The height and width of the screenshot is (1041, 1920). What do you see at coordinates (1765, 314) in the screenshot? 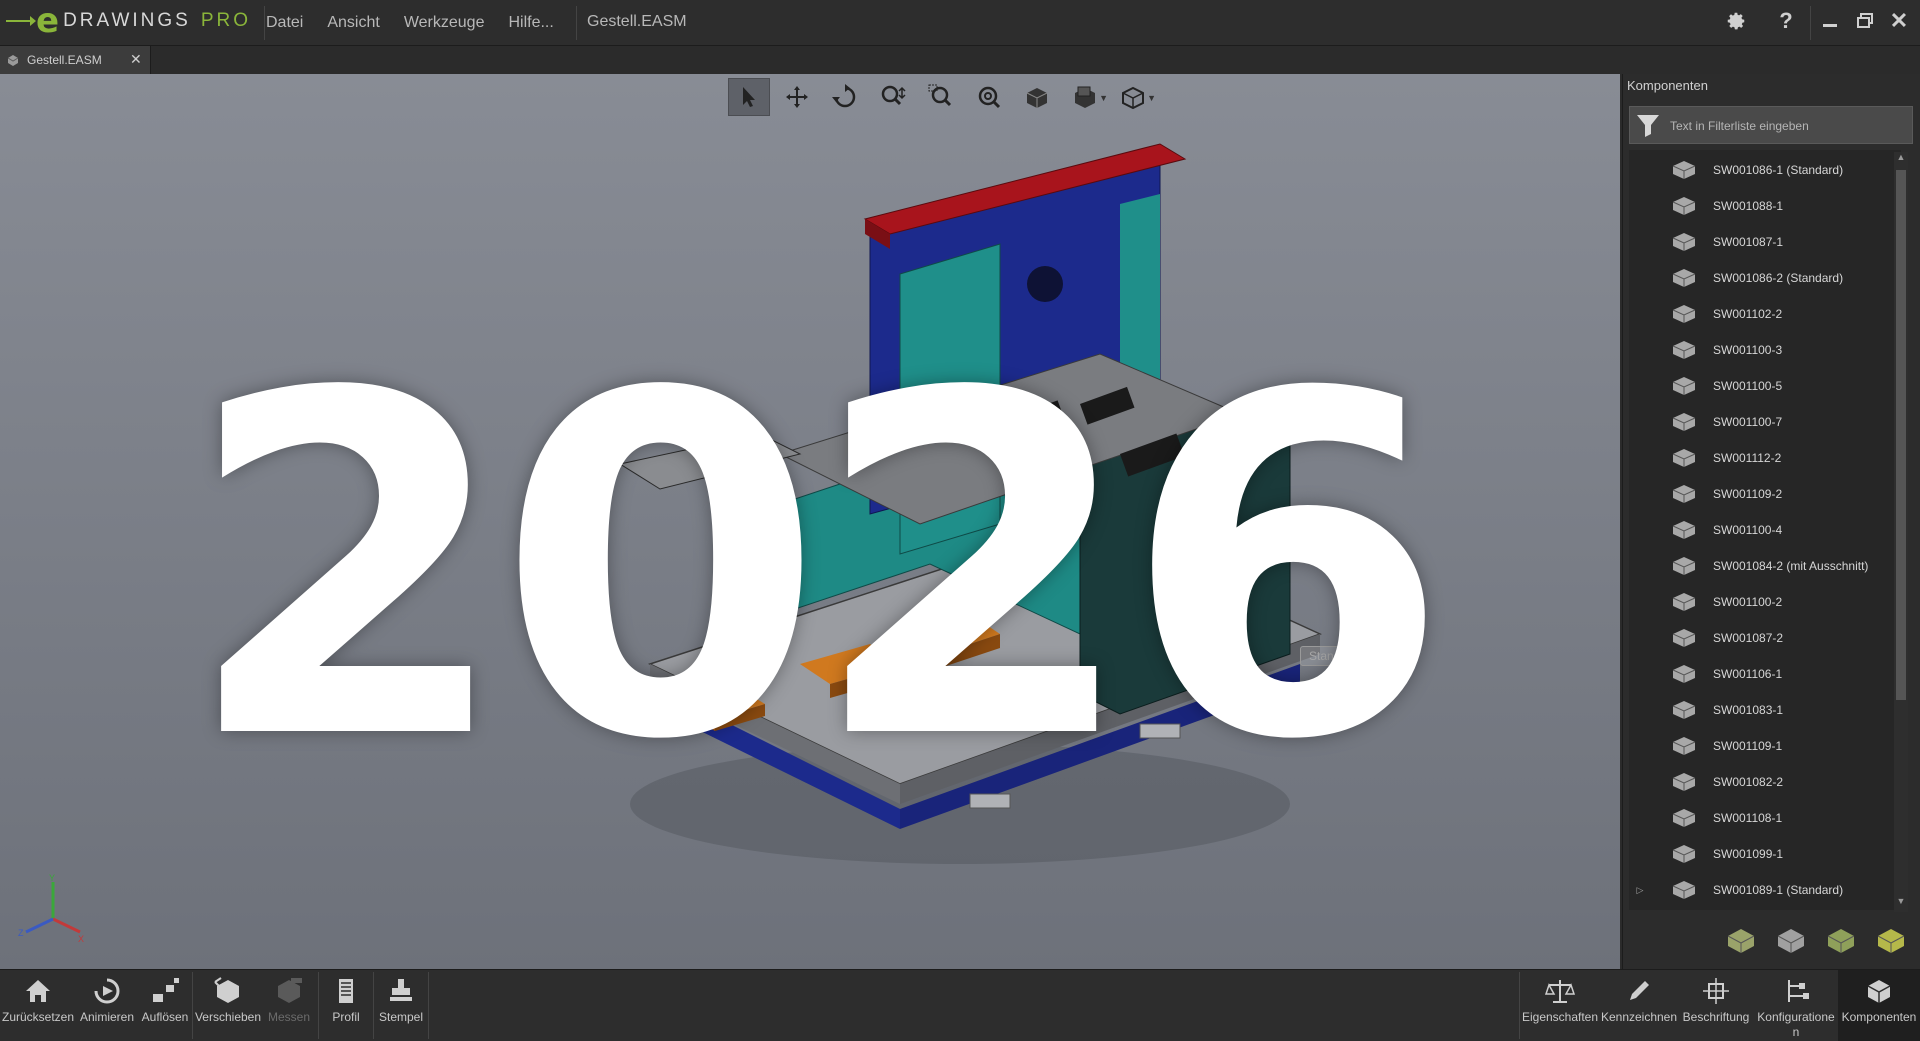
I see `component-list-item: SW001102-2` at bounding box center [1765, 314].